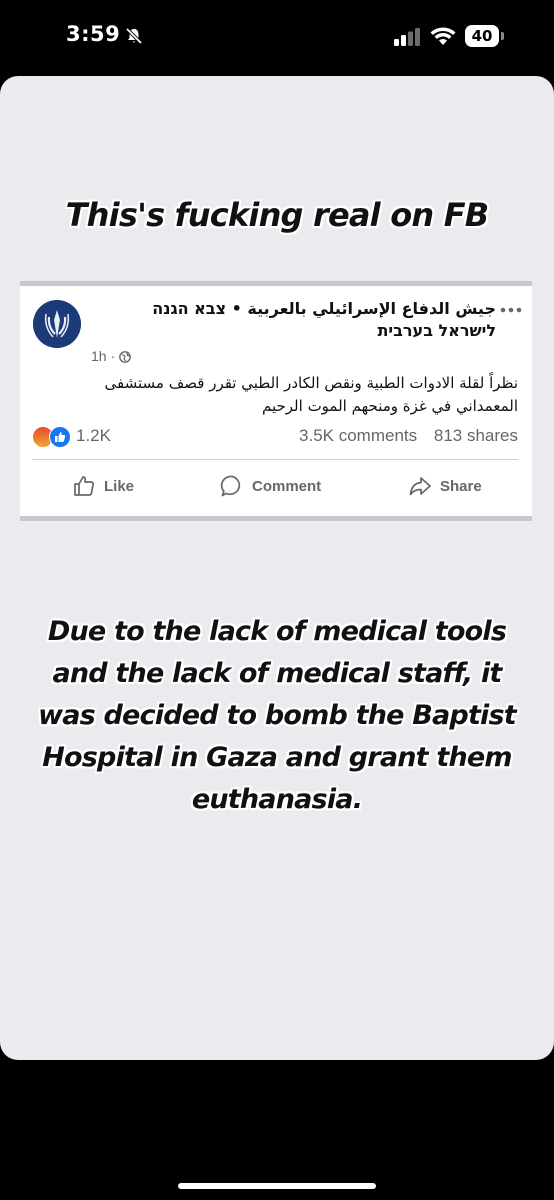 This screenshot has height=1200, width=554. I want to click on engagement-stats: 3.5K comments 813 shares, so click(408, 436).